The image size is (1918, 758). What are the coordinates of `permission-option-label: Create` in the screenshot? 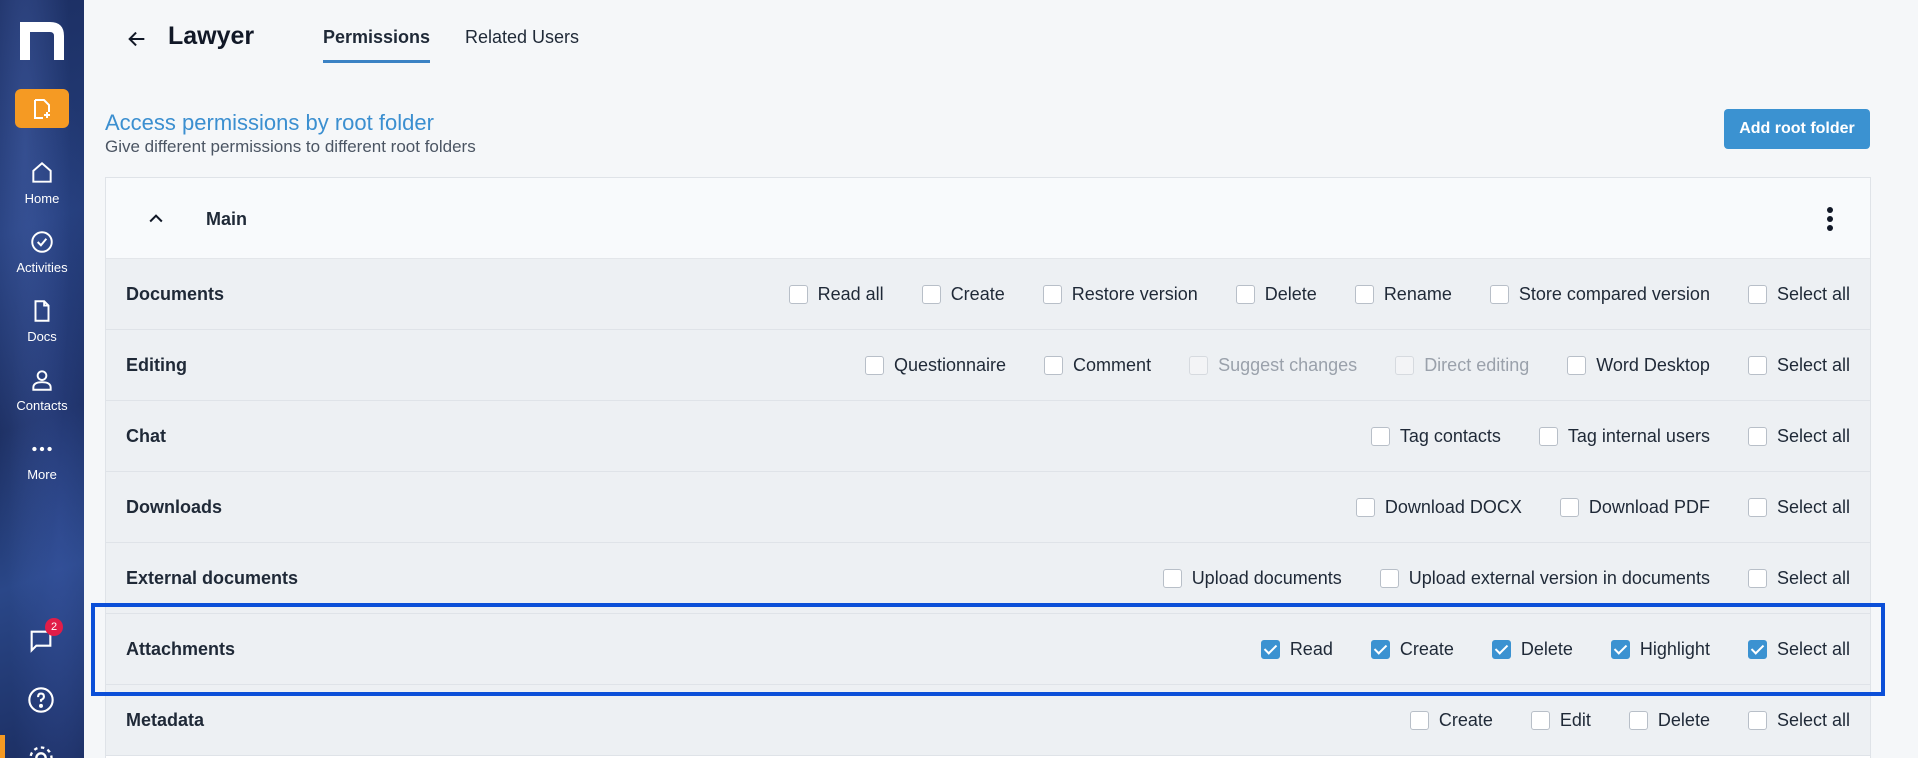 It's located at (1465, 719).